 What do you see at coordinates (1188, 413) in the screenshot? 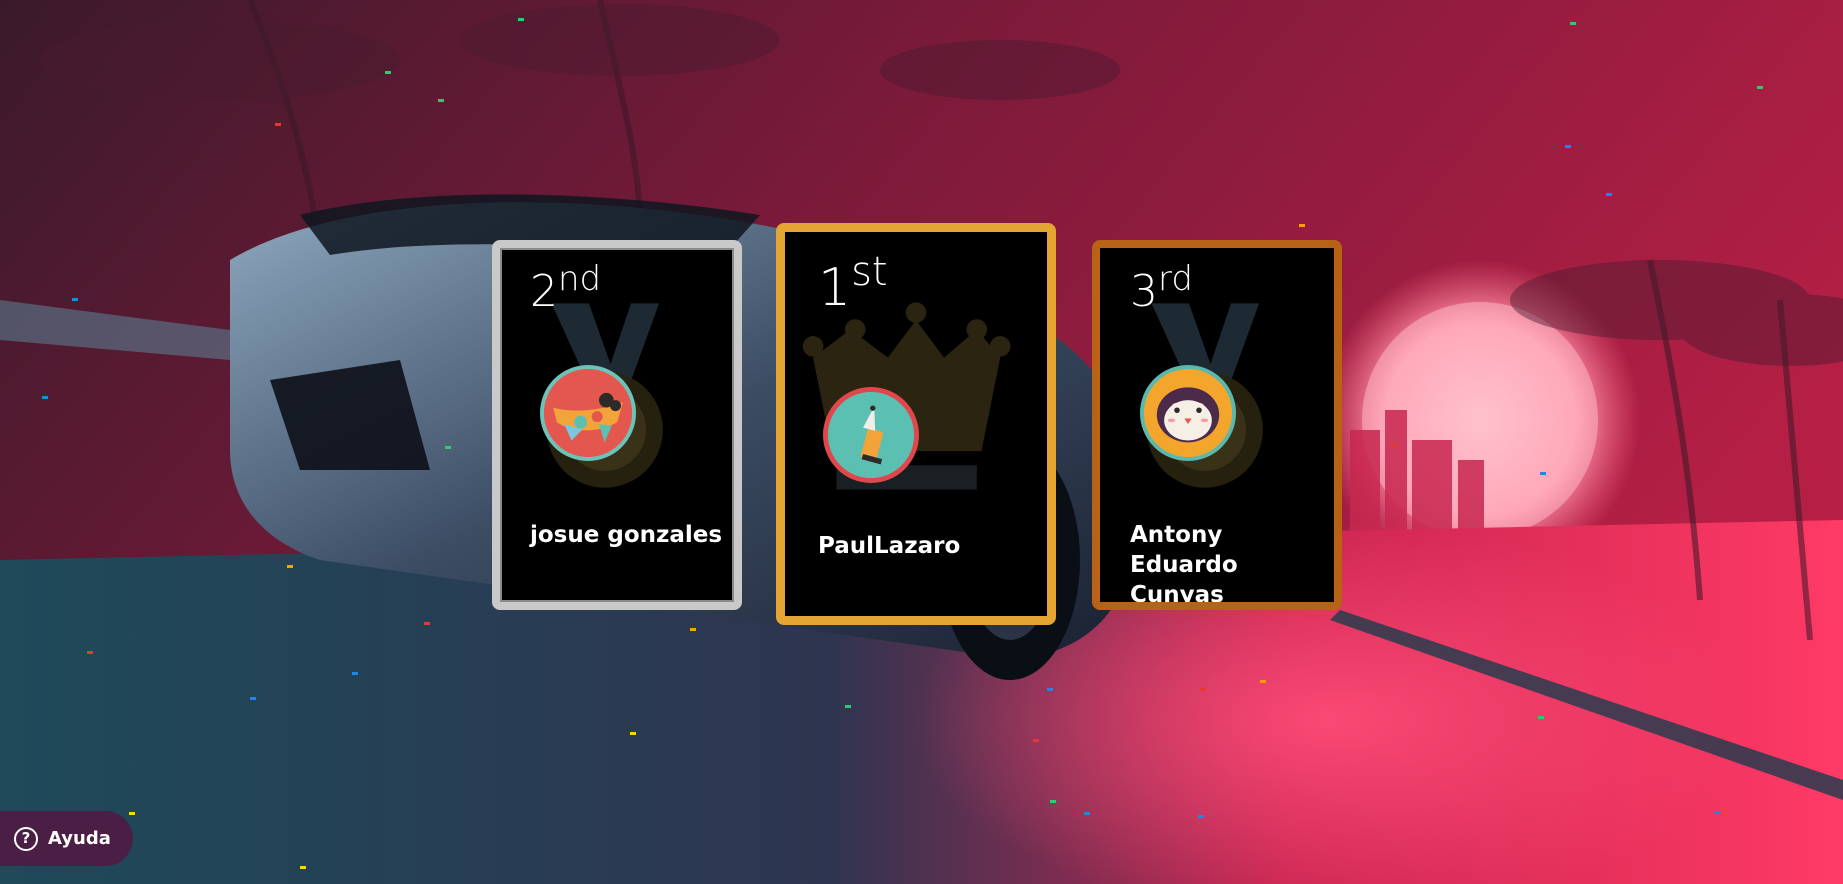
I see `penguin-avatar-icon` at bounding box center [1188, 413].